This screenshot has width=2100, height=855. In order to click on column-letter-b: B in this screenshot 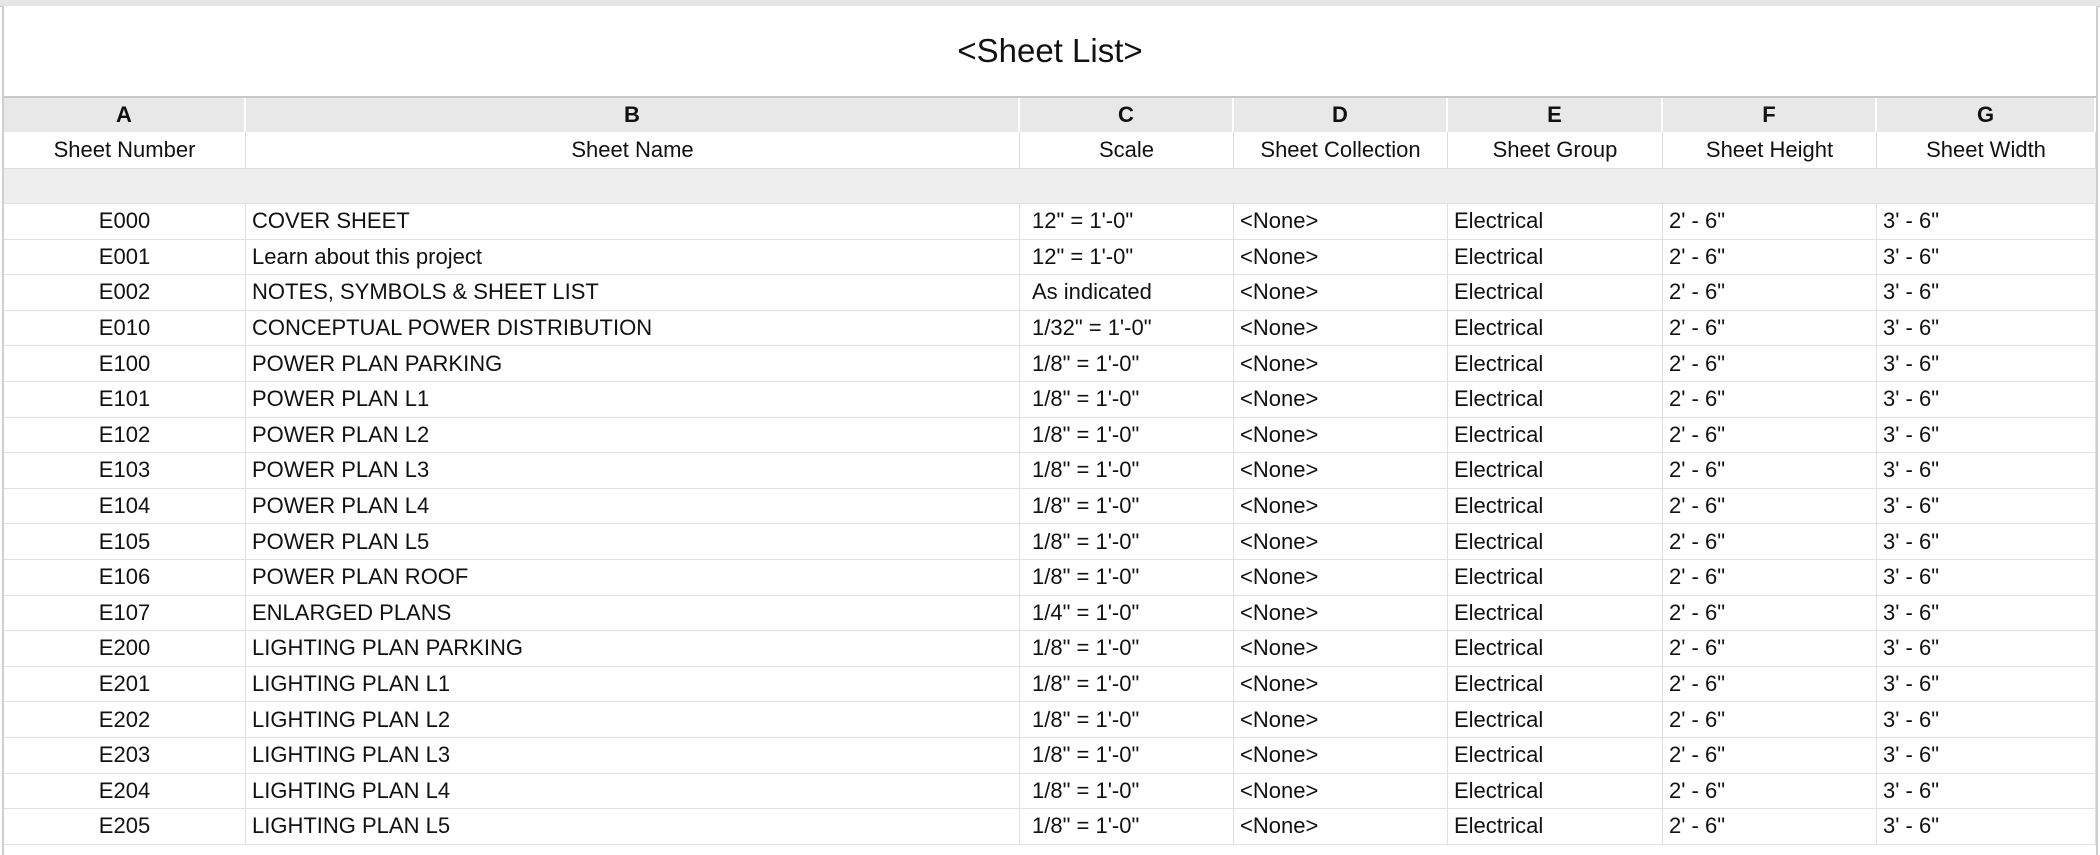, I will do `click(633, 115)`.